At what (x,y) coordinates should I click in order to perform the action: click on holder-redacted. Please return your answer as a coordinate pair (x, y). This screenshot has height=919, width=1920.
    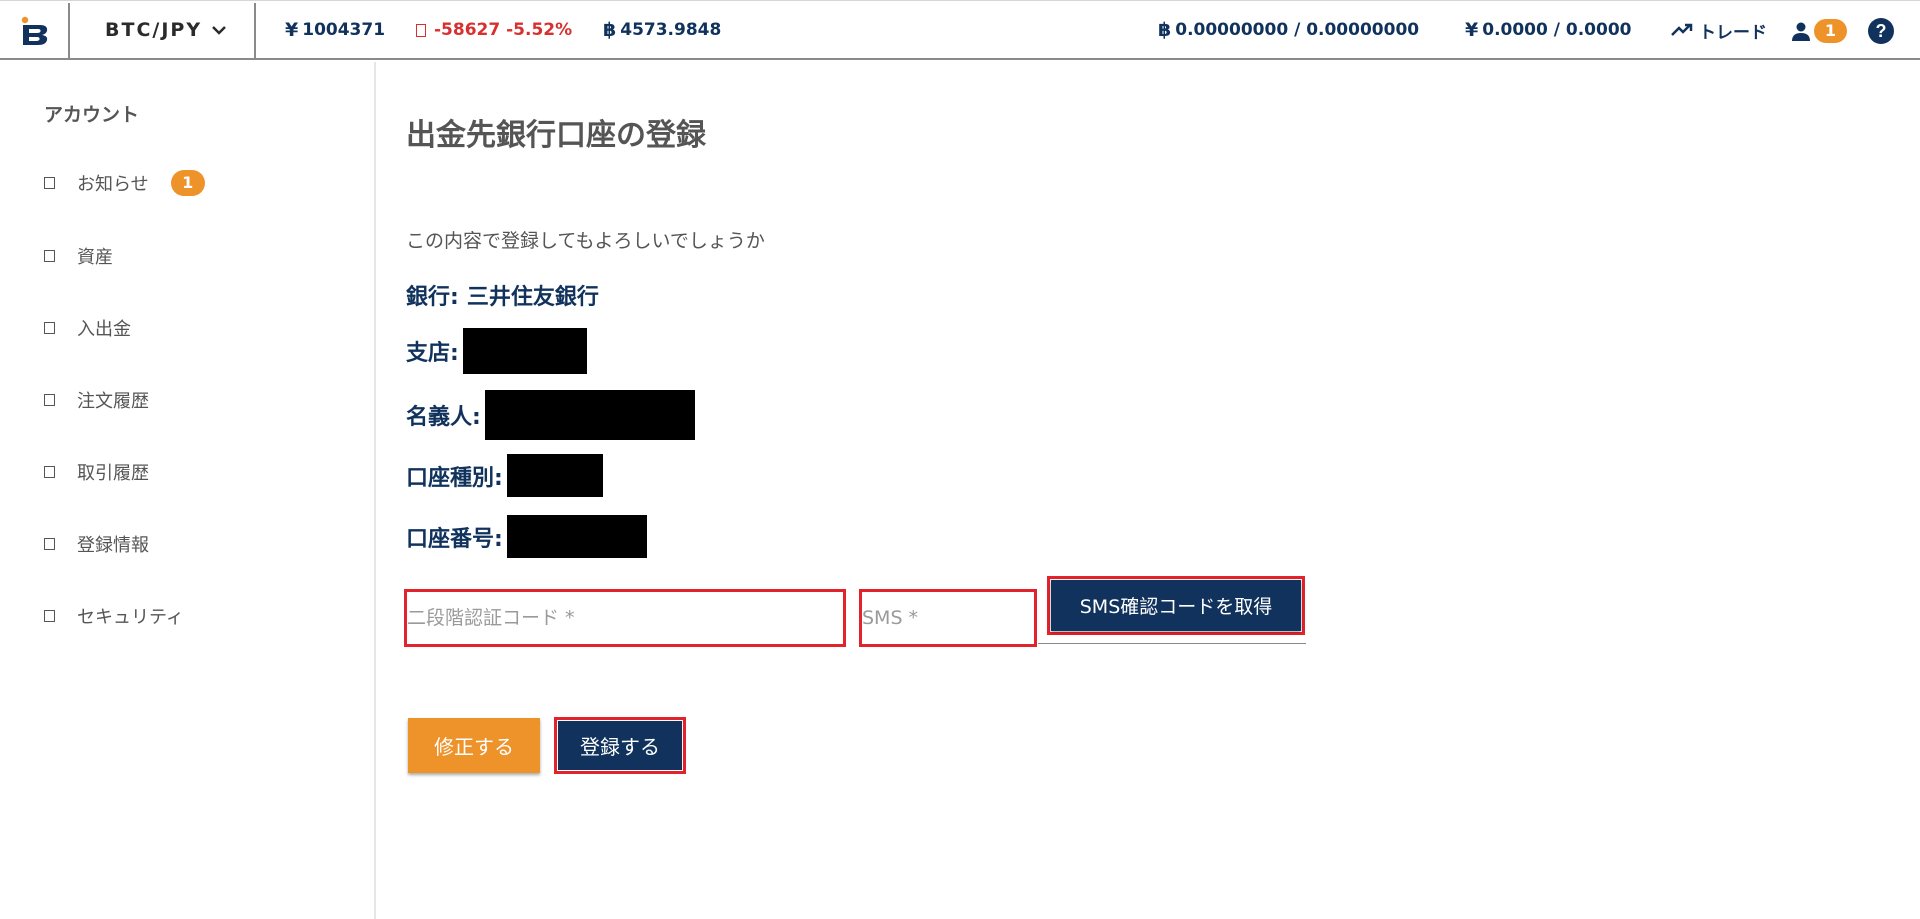
    Looking at the image, I should click on (589, 415).